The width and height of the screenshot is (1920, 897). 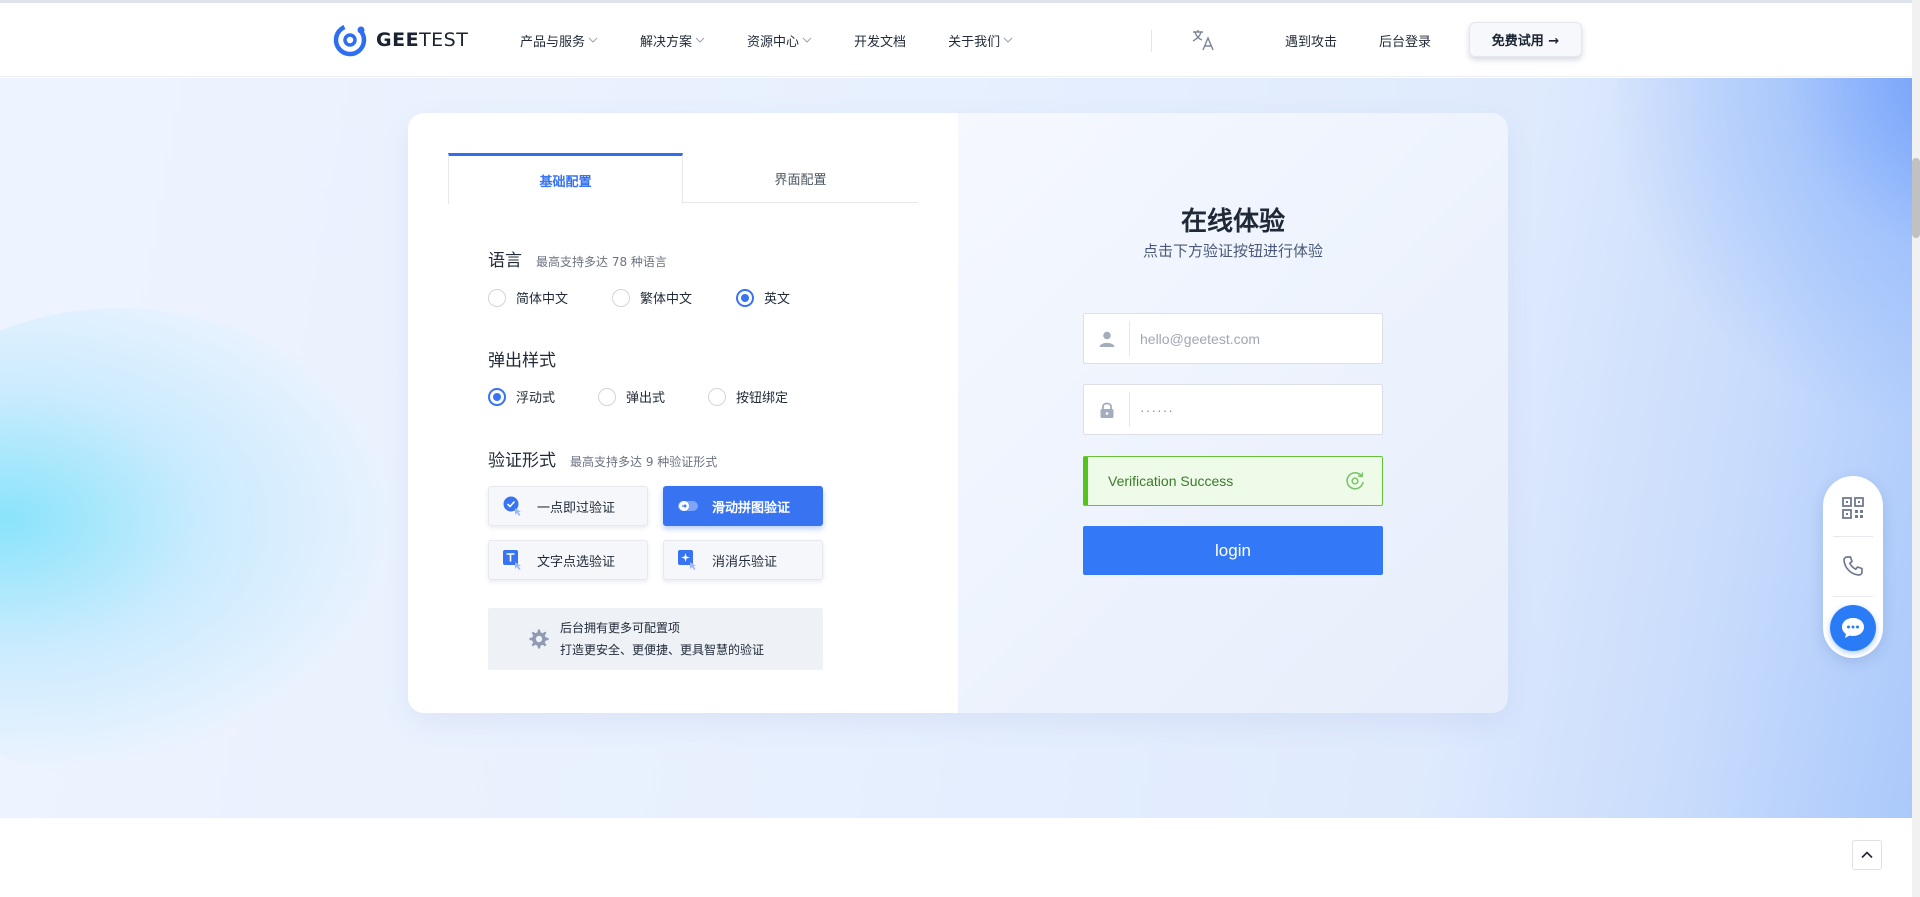 I want to click on password-input, so click(x=1255, y=409).